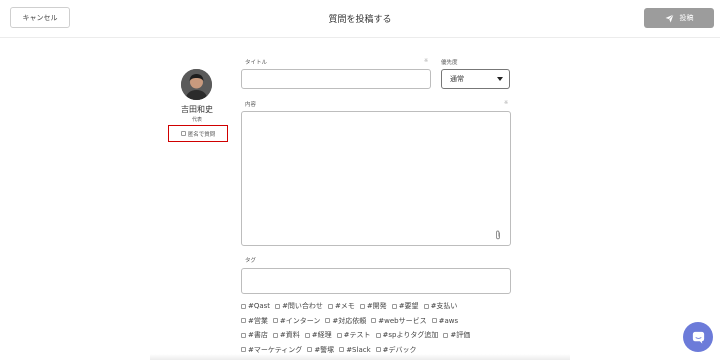  I want to click on tag-checkbox: #テスト, so click(353, 335).